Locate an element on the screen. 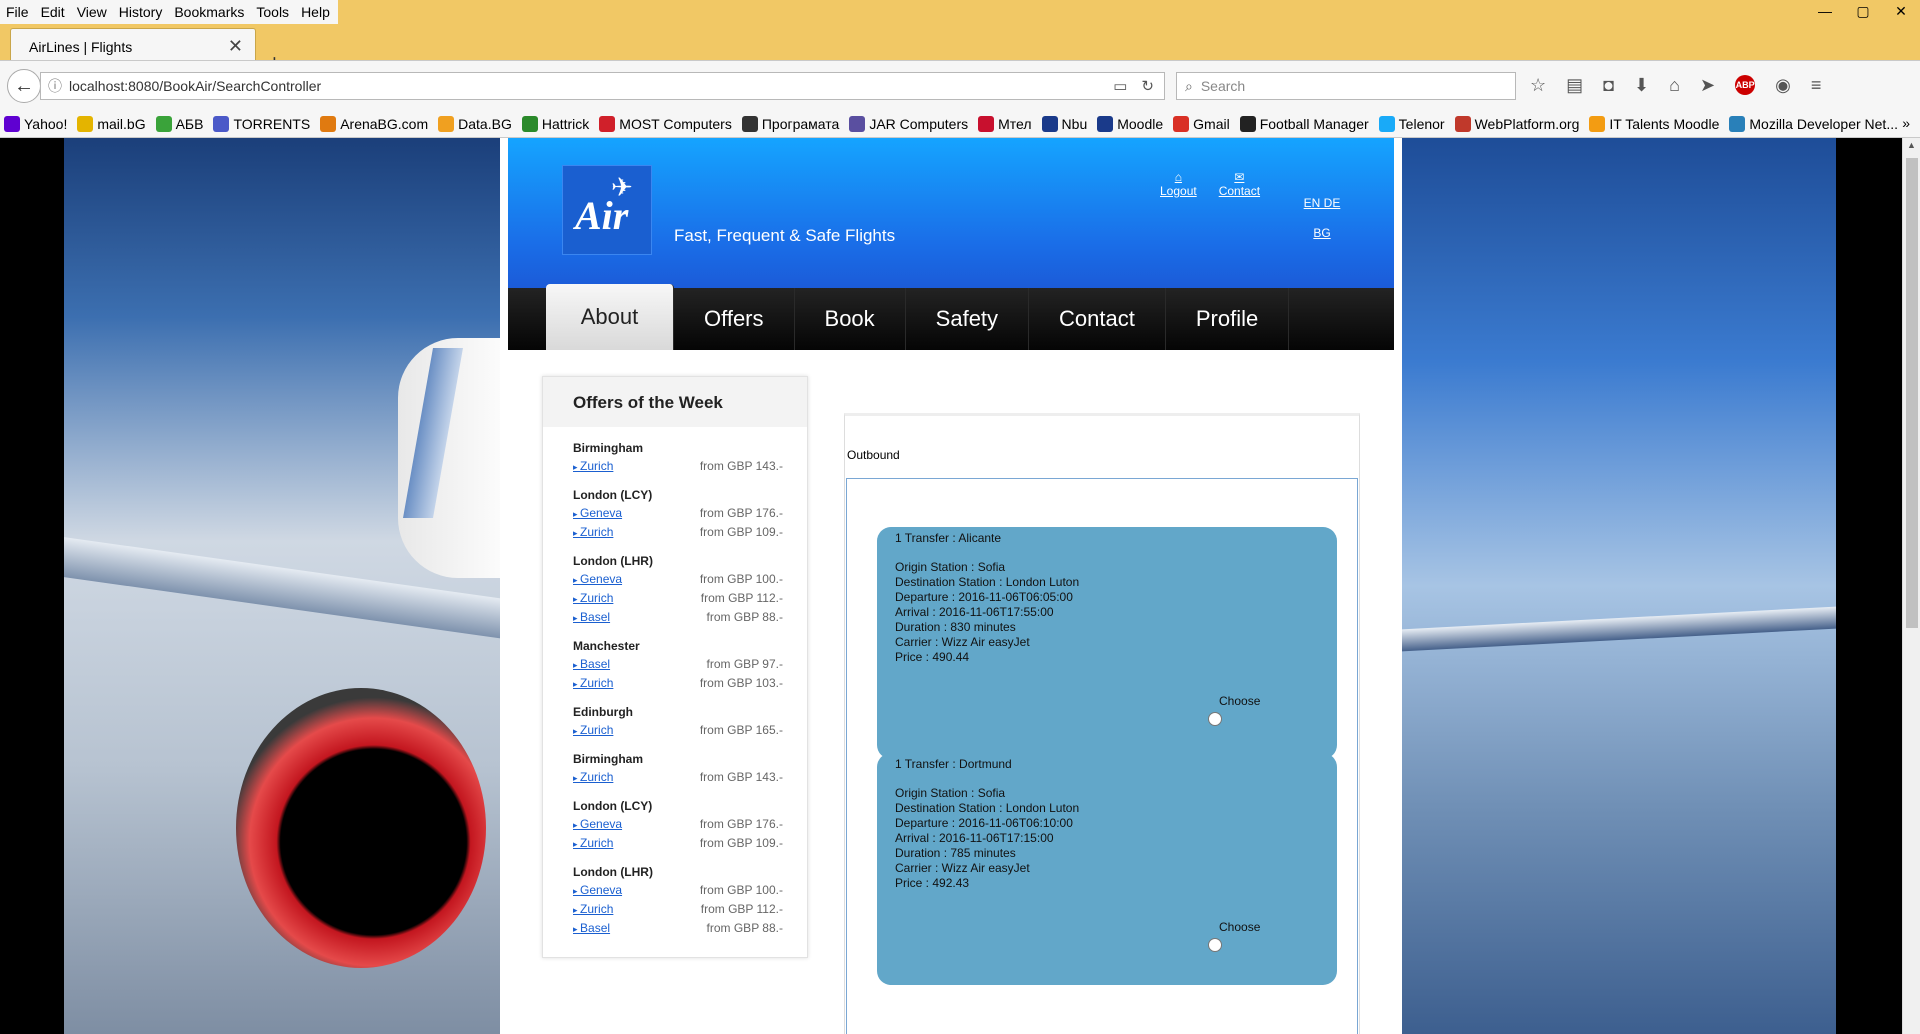 The image size is (1920, 1034). scroll-up-icon: ▲ is located at coordinates (1911, 145).